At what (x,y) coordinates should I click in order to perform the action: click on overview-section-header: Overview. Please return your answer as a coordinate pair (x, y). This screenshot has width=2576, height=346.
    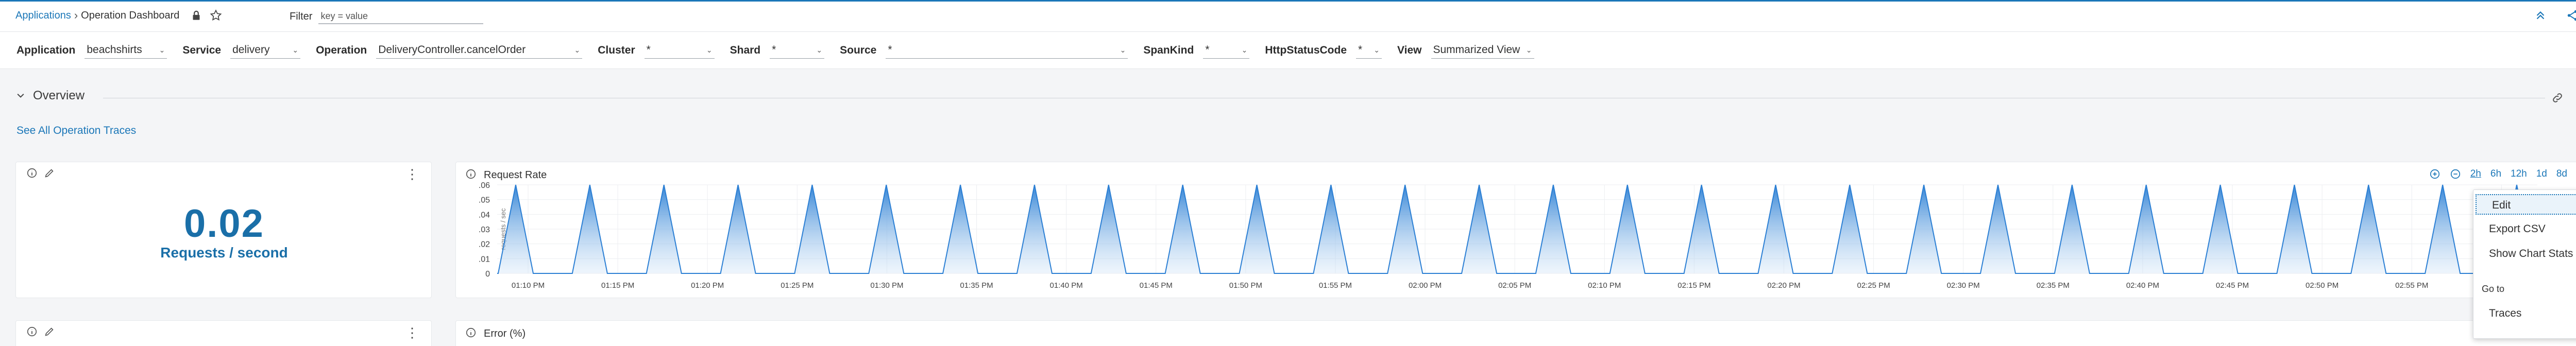
    Looking at the image, I should click on (49, 96).